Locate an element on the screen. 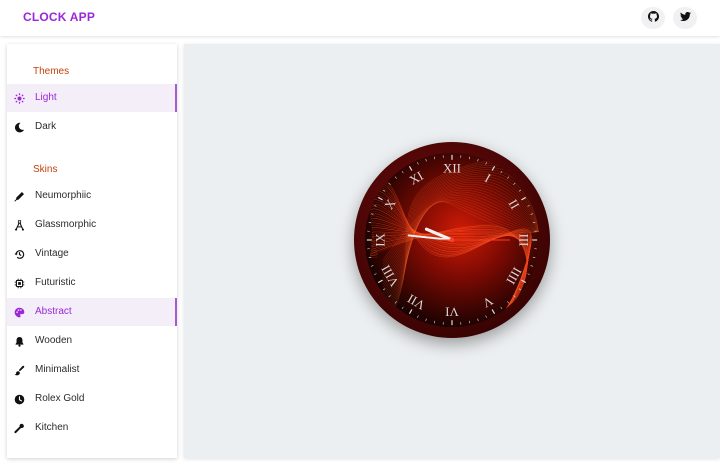 Image resolution: width=720 pixels, height=464 pixels. skin-item-abstract: Abstract is located at coordinates (92, 312).